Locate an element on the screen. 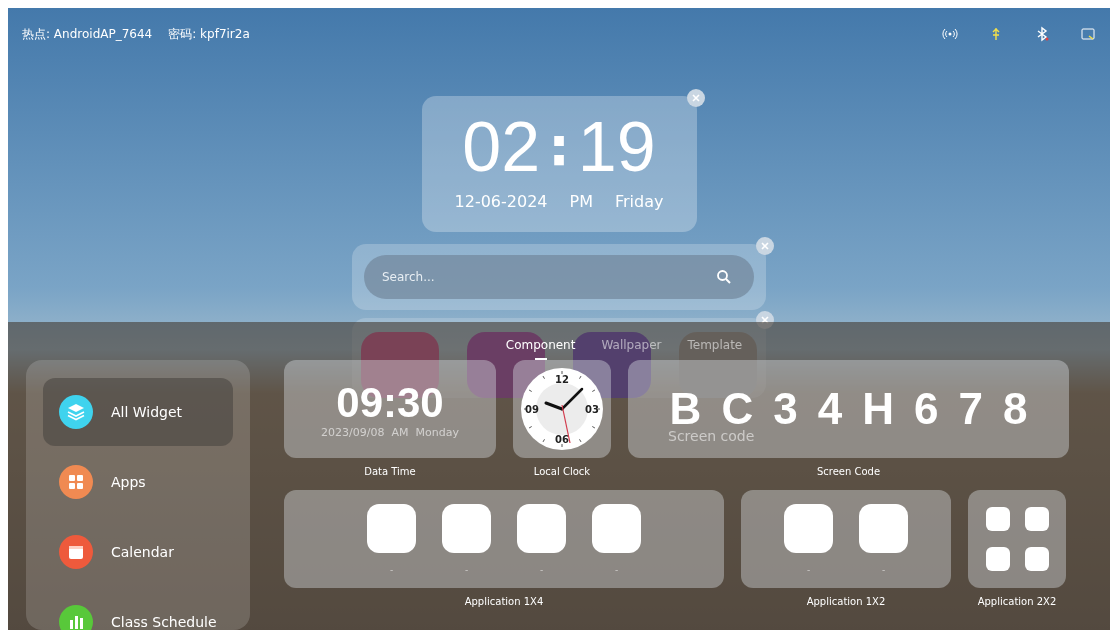 This screenshot has width=1110, height=630. hotspot-password: 密码: kpf7ir2a is located at coordinates (209, 34).